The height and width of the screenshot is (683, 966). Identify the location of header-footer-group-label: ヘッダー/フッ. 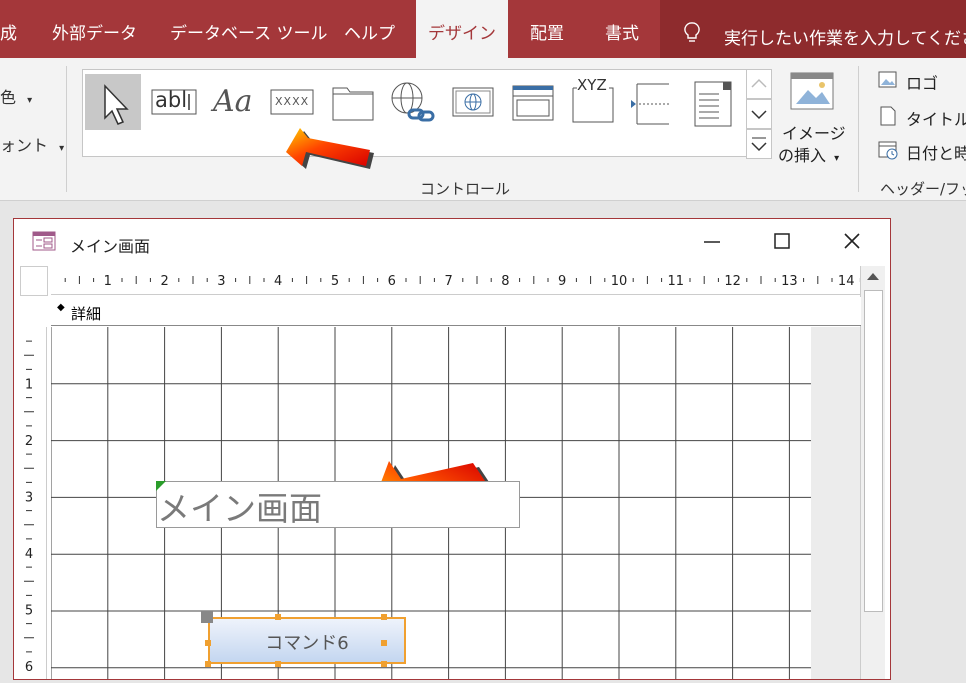
(923, 189).